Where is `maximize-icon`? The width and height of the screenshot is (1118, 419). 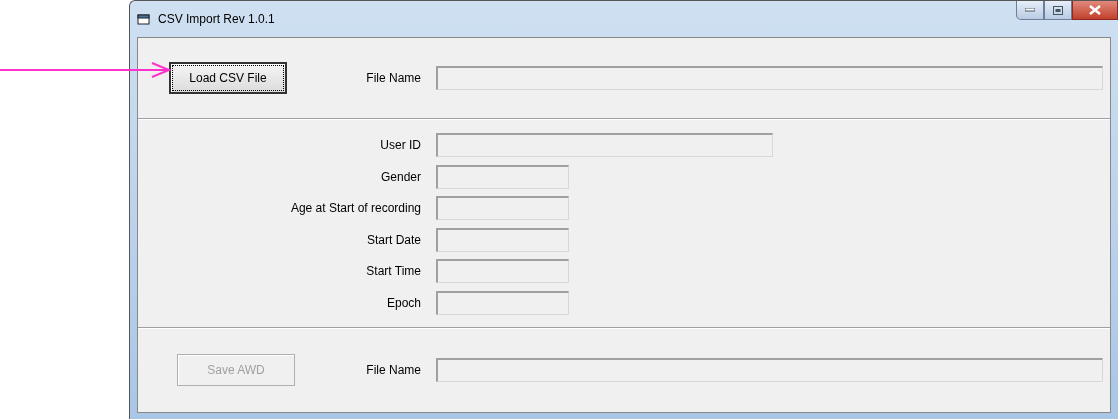 maximize-icon is located at coordinates (1058, 10).